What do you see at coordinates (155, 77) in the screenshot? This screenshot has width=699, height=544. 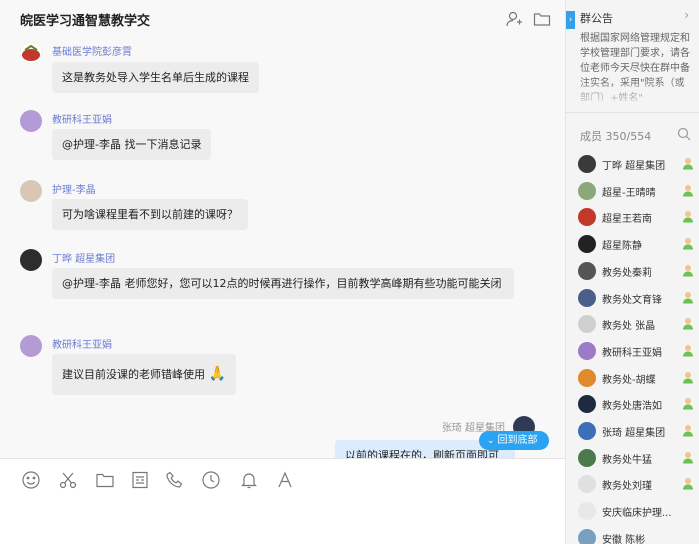 I see `message-bubble: 这是教务处导入学生名单后生成的课程` at bounding box center [155, 77].